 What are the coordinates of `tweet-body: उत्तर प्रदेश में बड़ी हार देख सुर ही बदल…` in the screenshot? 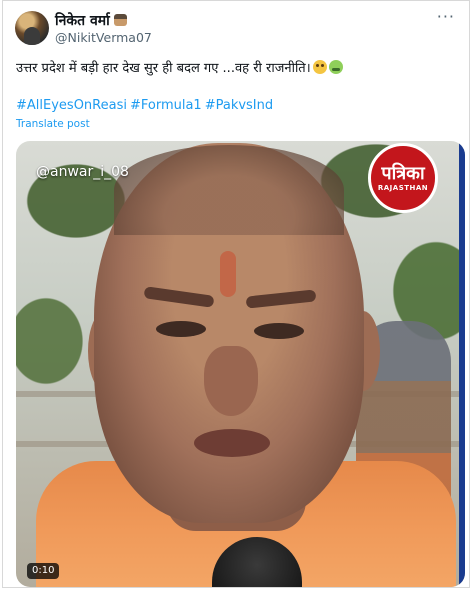 It's located at (163, 68).